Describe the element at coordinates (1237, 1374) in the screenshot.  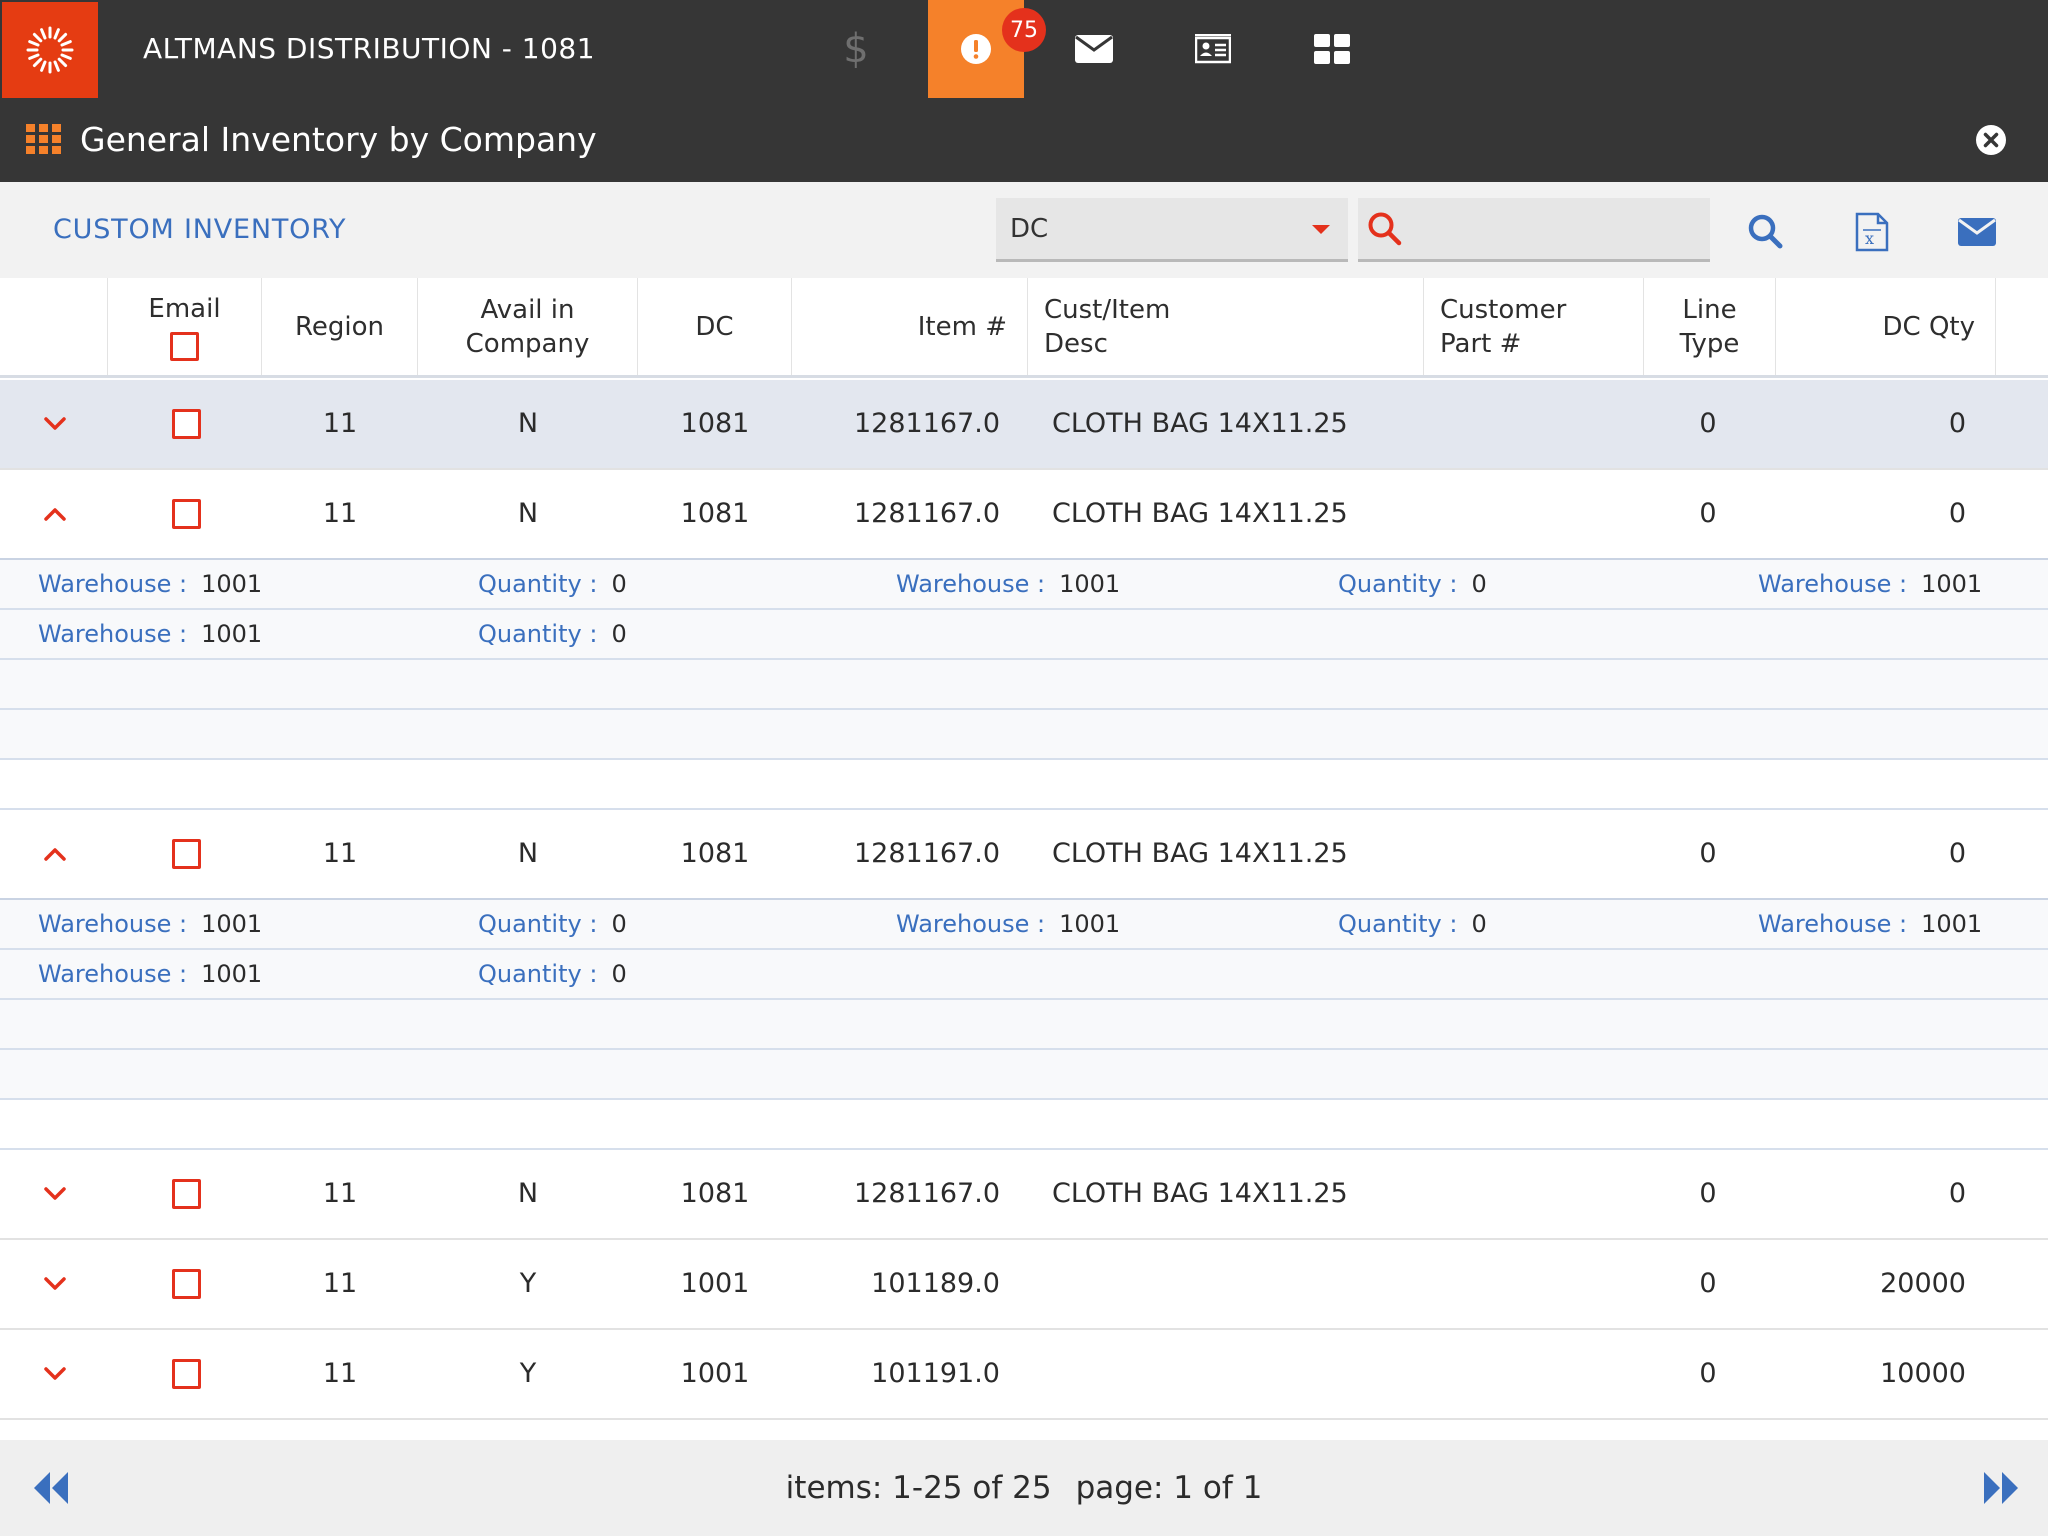
I see `row-description` at that location.